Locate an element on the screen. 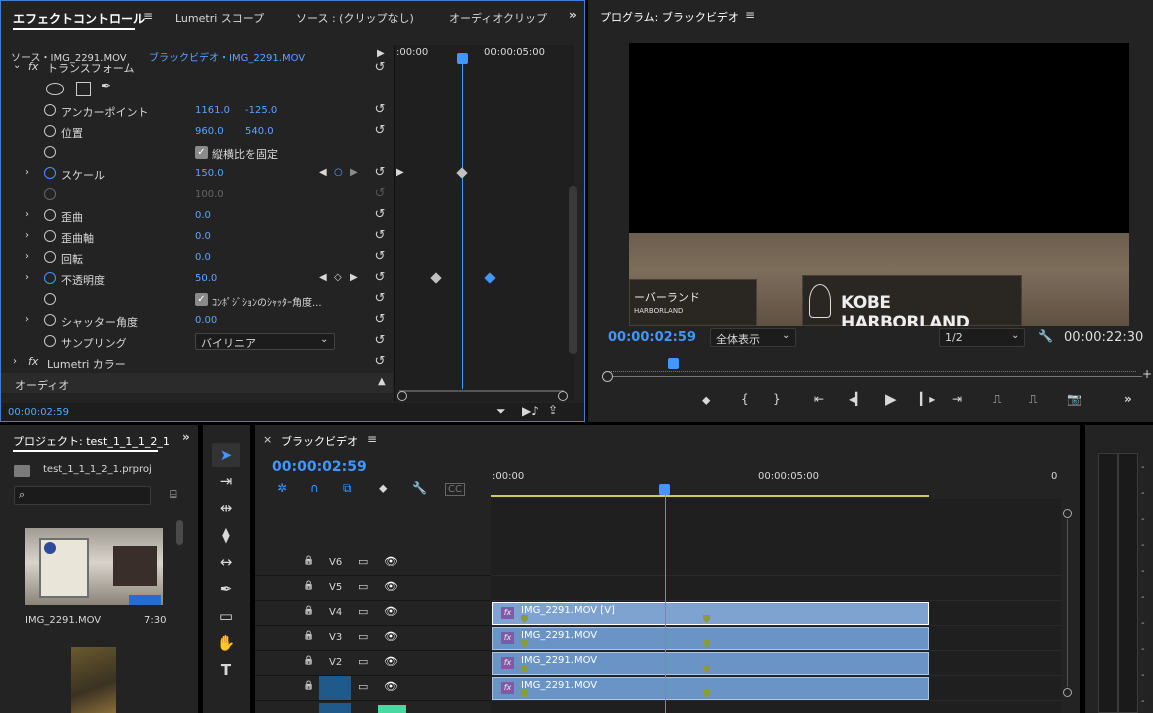  new-bin-icon: ⌸ is located at coordinates (173, 495).